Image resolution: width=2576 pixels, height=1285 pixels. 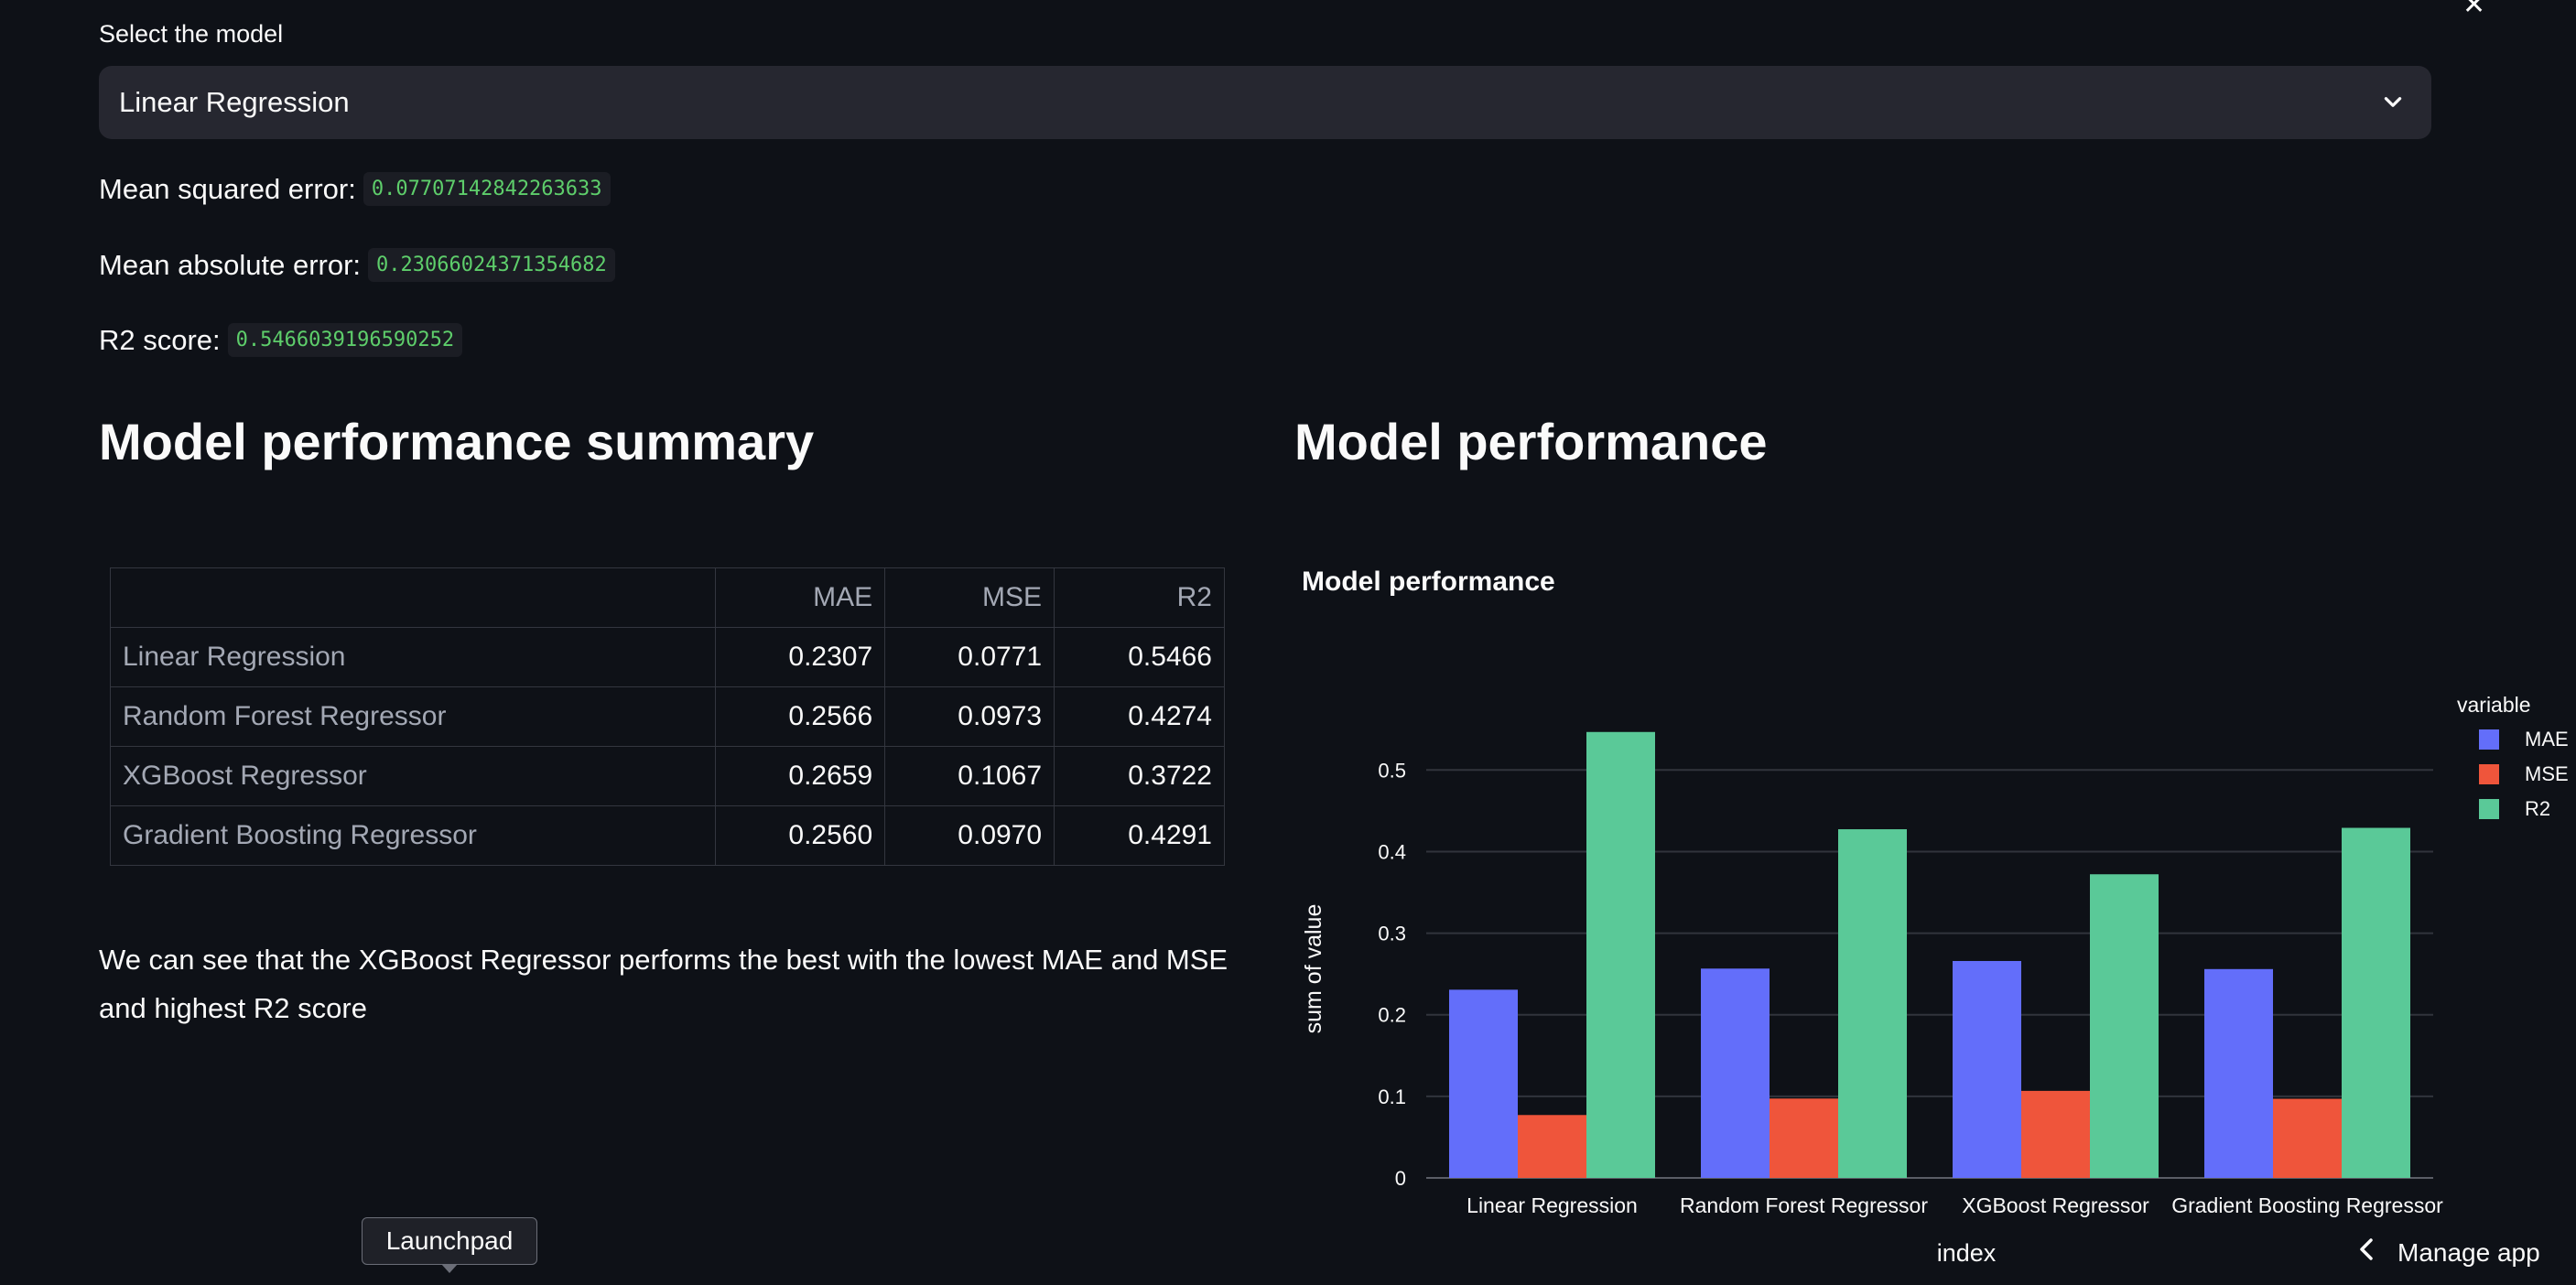 I want to click on mae-label: Mean absolute error:, so click(x=231, y=264).